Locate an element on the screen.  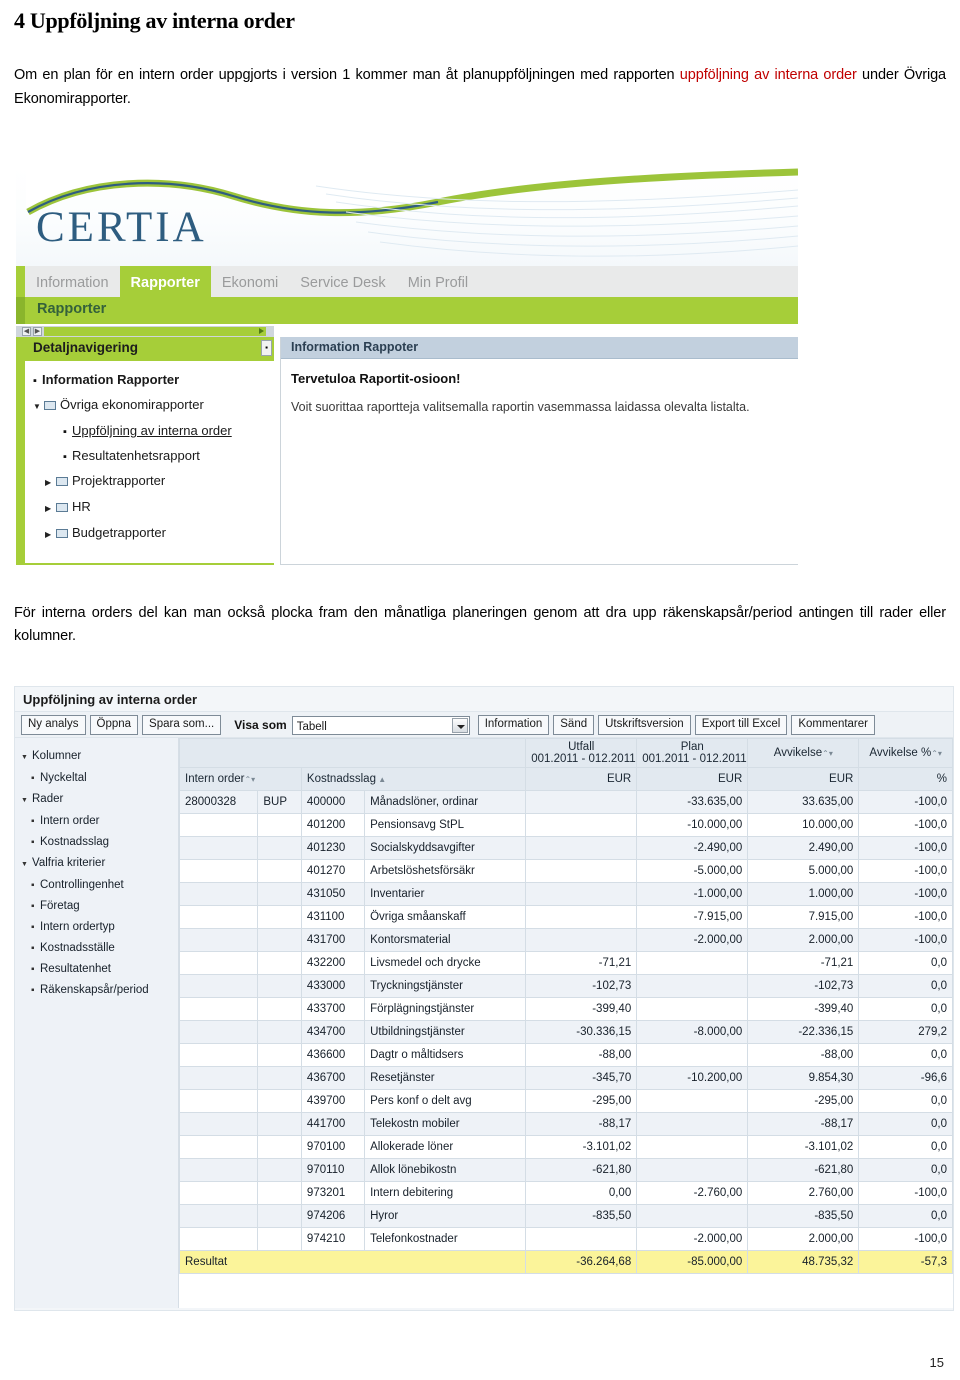
side-tree-item-resultatenhet: ▪ Resultatenhet is located at coordinates (99, 969).